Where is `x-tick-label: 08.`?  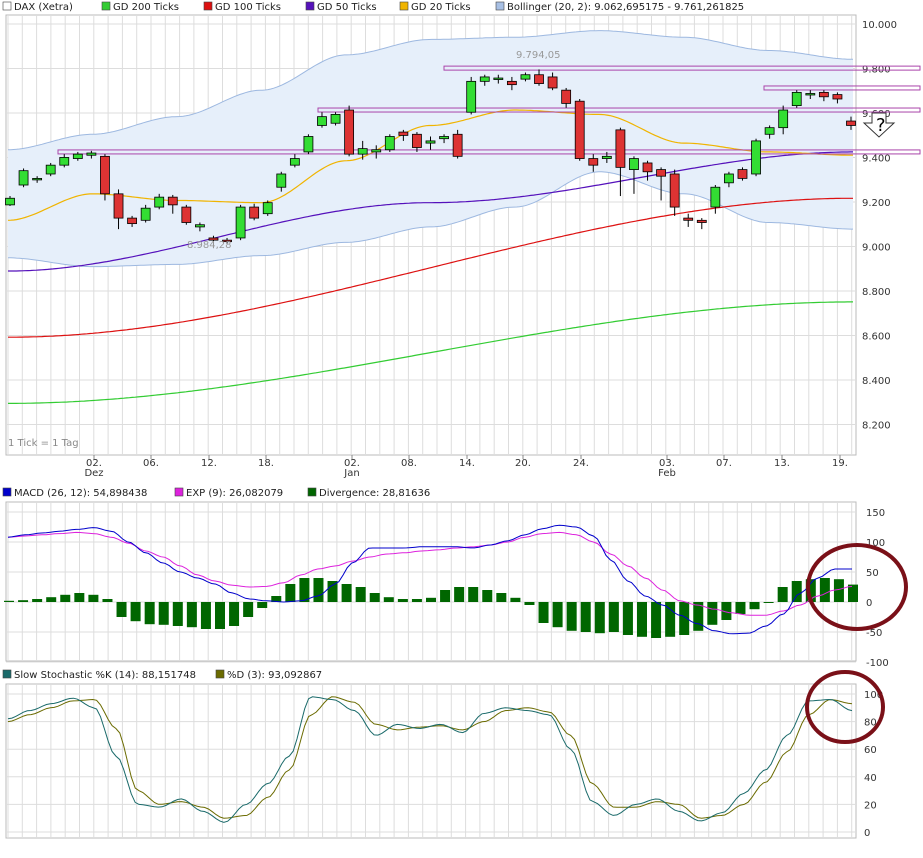 x-tick-label: 08. is located at coordinates (409, 463).